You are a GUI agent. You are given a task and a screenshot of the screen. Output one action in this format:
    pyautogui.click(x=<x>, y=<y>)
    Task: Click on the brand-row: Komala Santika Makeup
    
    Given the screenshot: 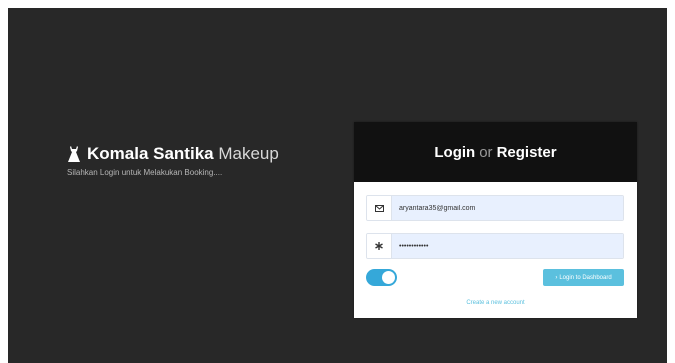 What is the action you would take?
    pyautogui.click(x=173, y=154)
    